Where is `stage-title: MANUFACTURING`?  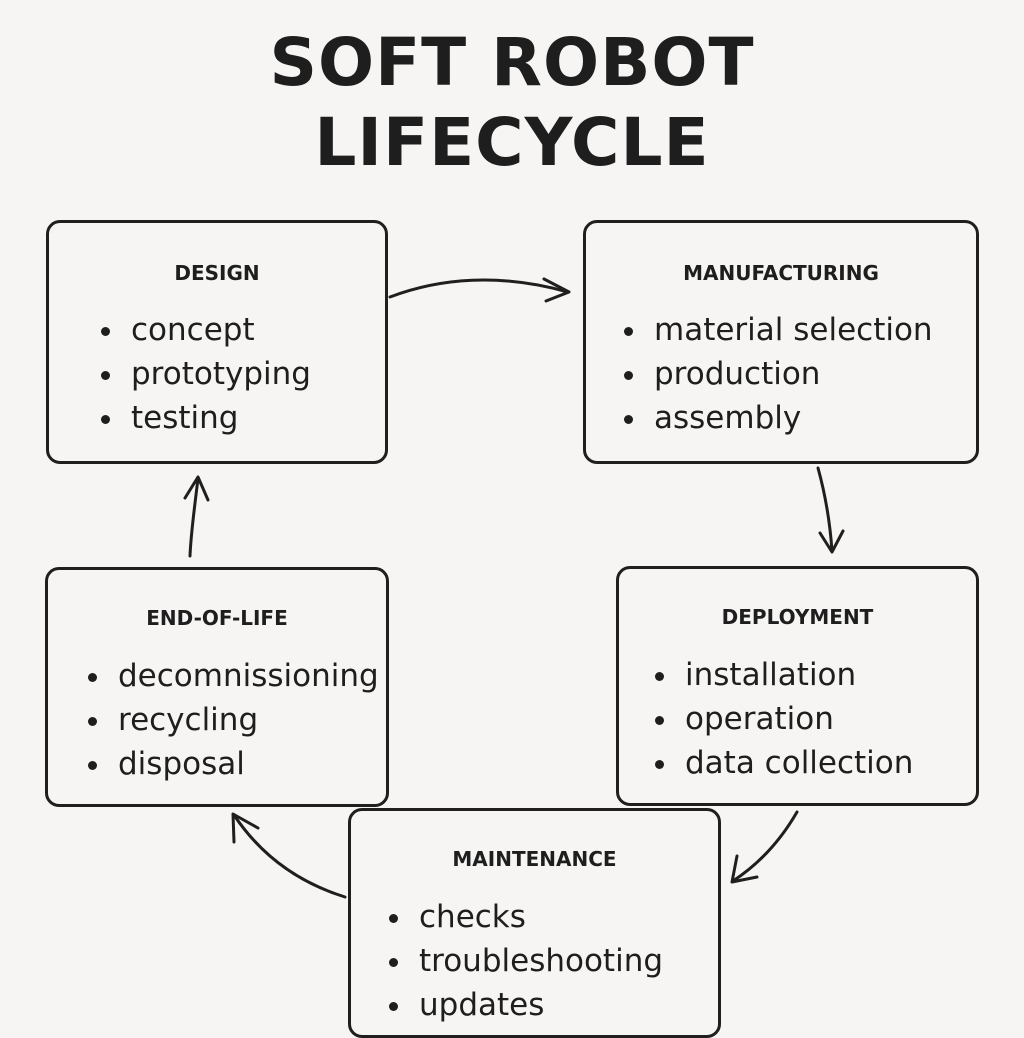
stage-title: MANUFACTURING is located at coordinates (781, 273).